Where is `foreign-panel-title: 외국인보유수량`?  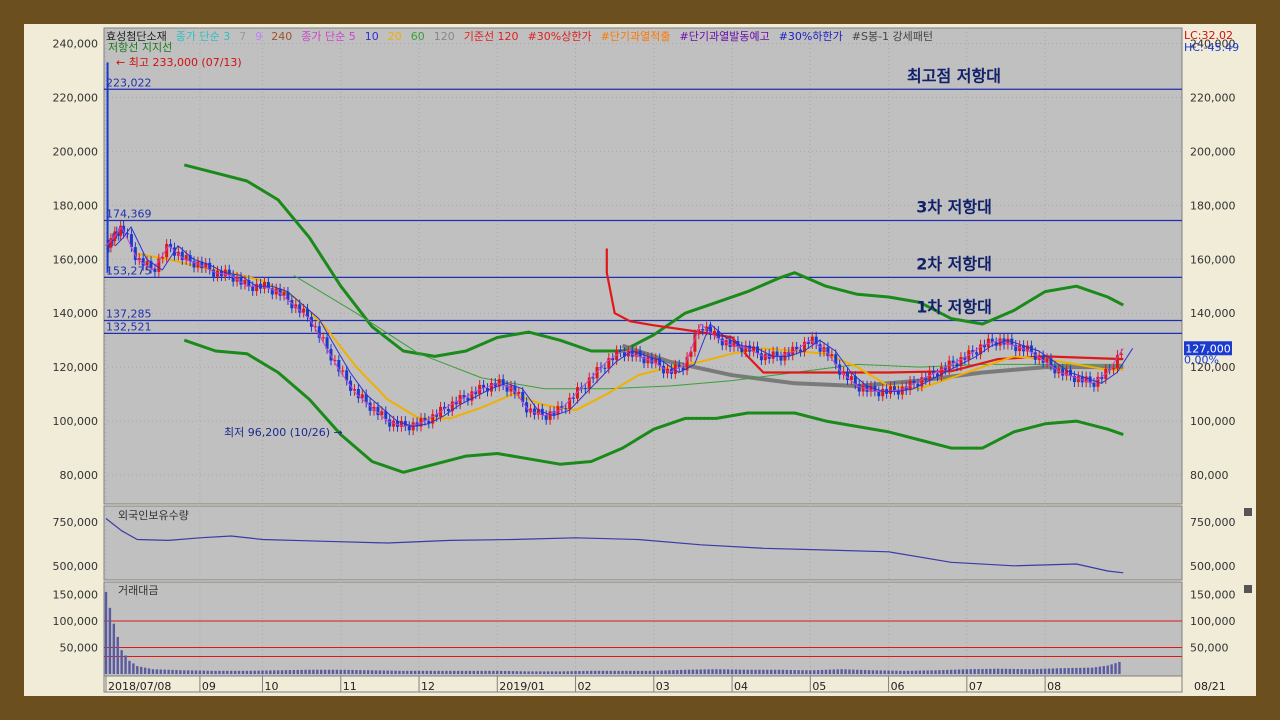
foreign-panel-title: 외국인보유수량 is located at coordinates (153, 515).